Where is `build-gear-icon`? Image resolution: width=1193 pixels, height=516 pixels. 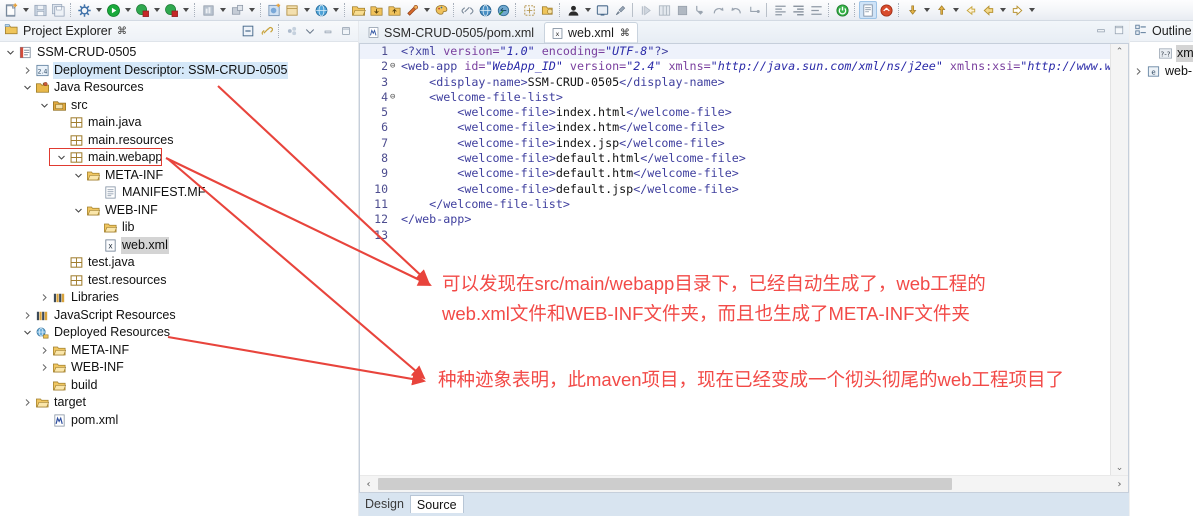
build-gear-icon is located at coordinates (84, 10).